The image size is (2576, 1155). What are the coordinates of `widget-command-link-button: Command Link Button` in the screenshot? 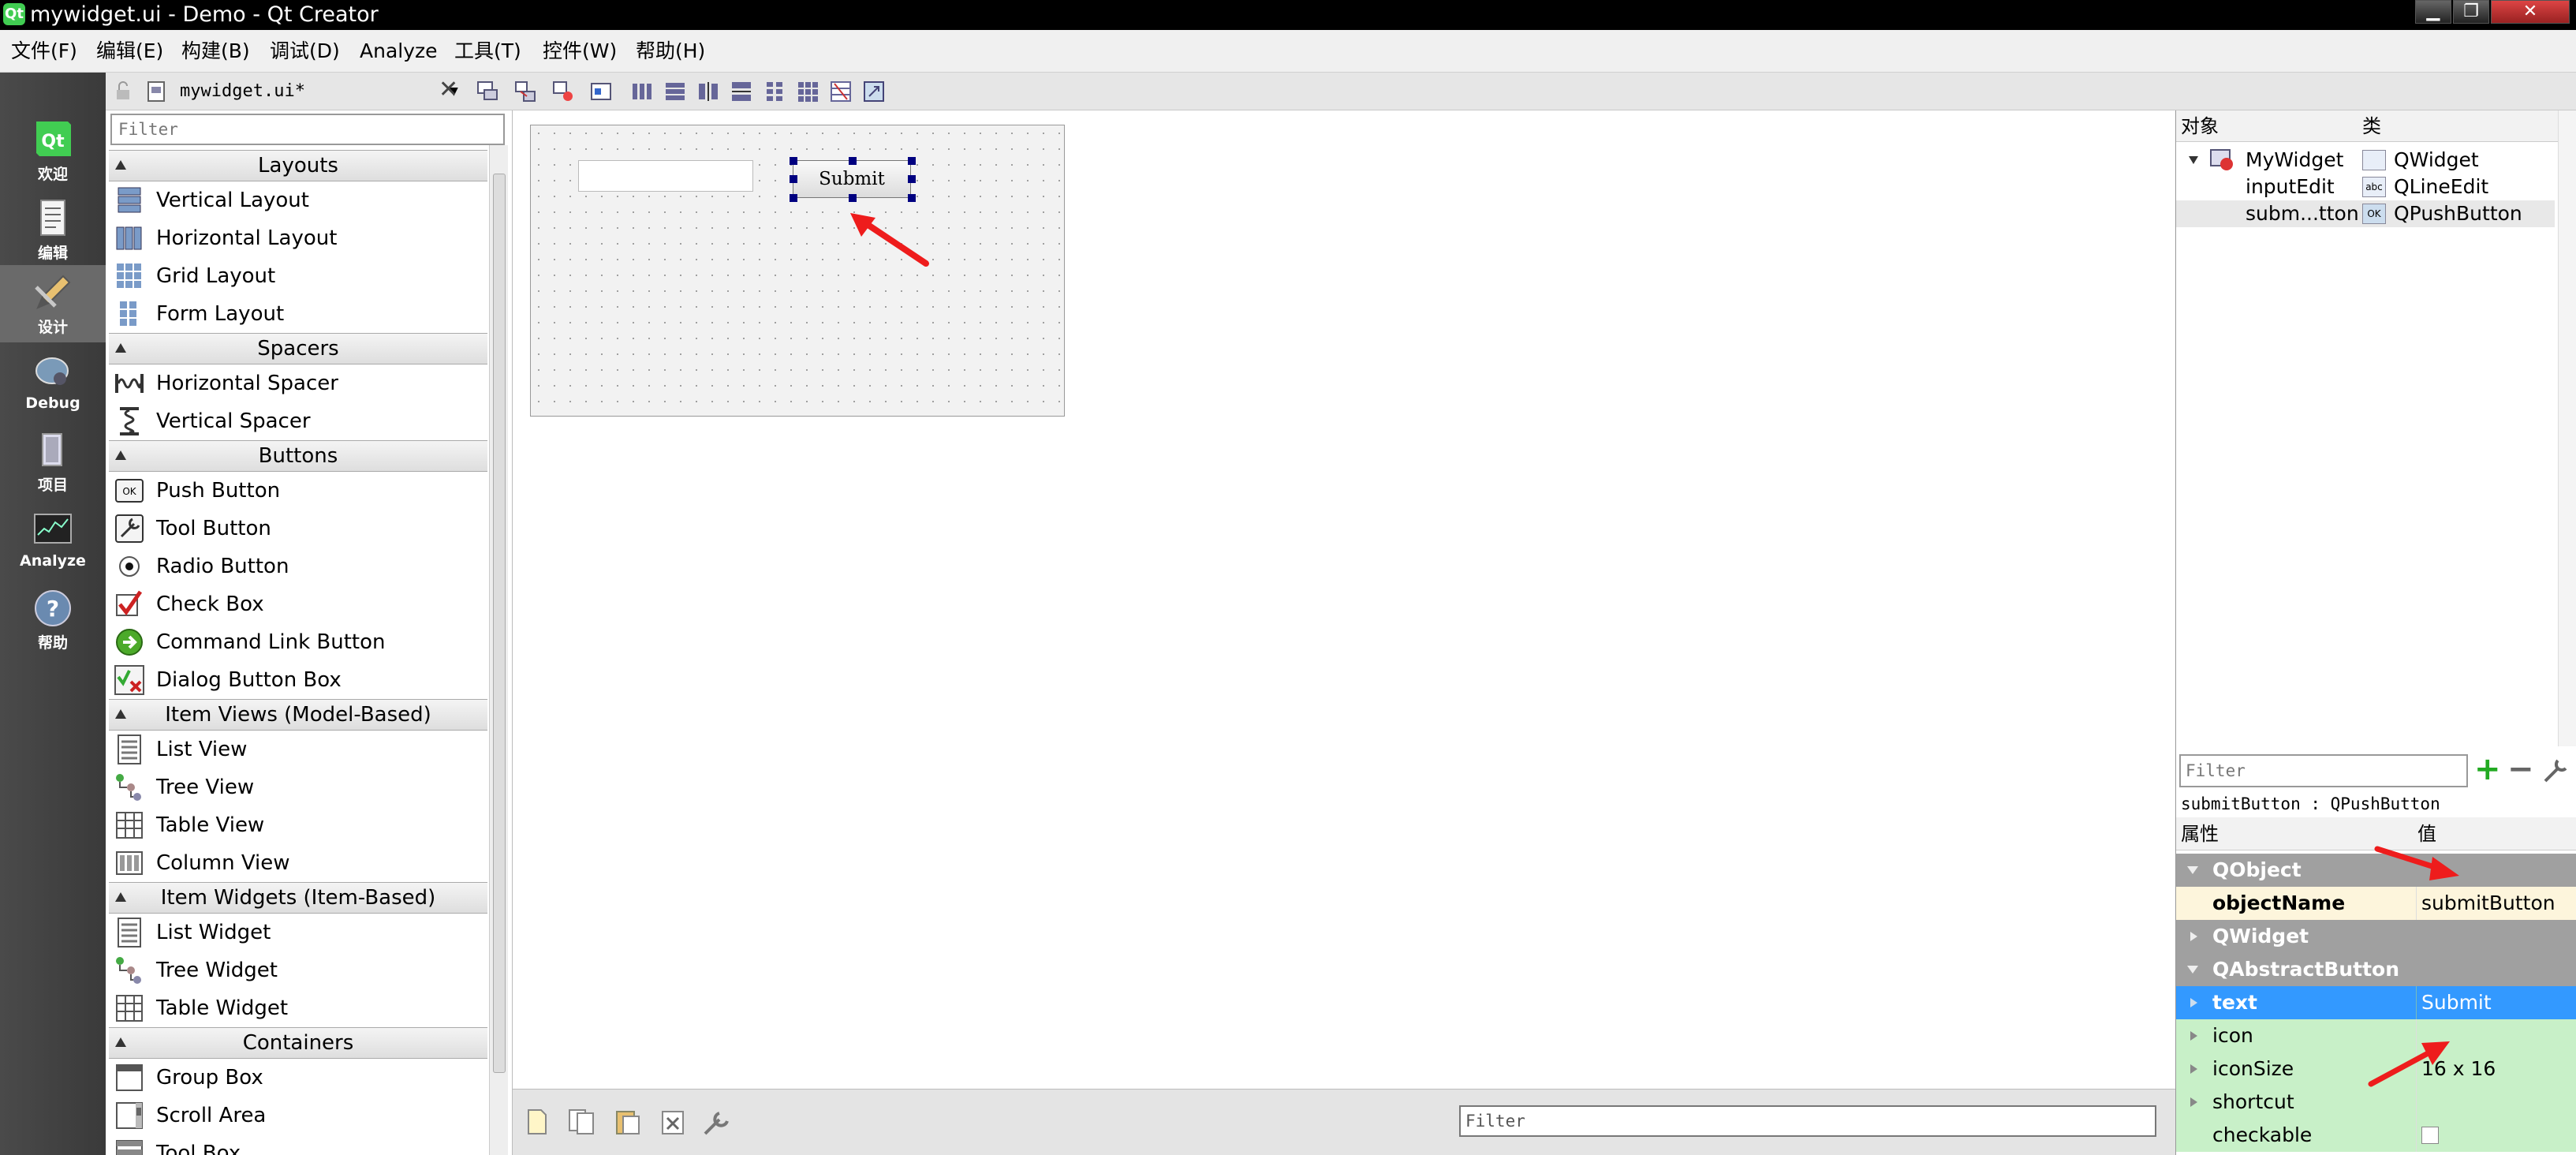 It's located at (298, 642).